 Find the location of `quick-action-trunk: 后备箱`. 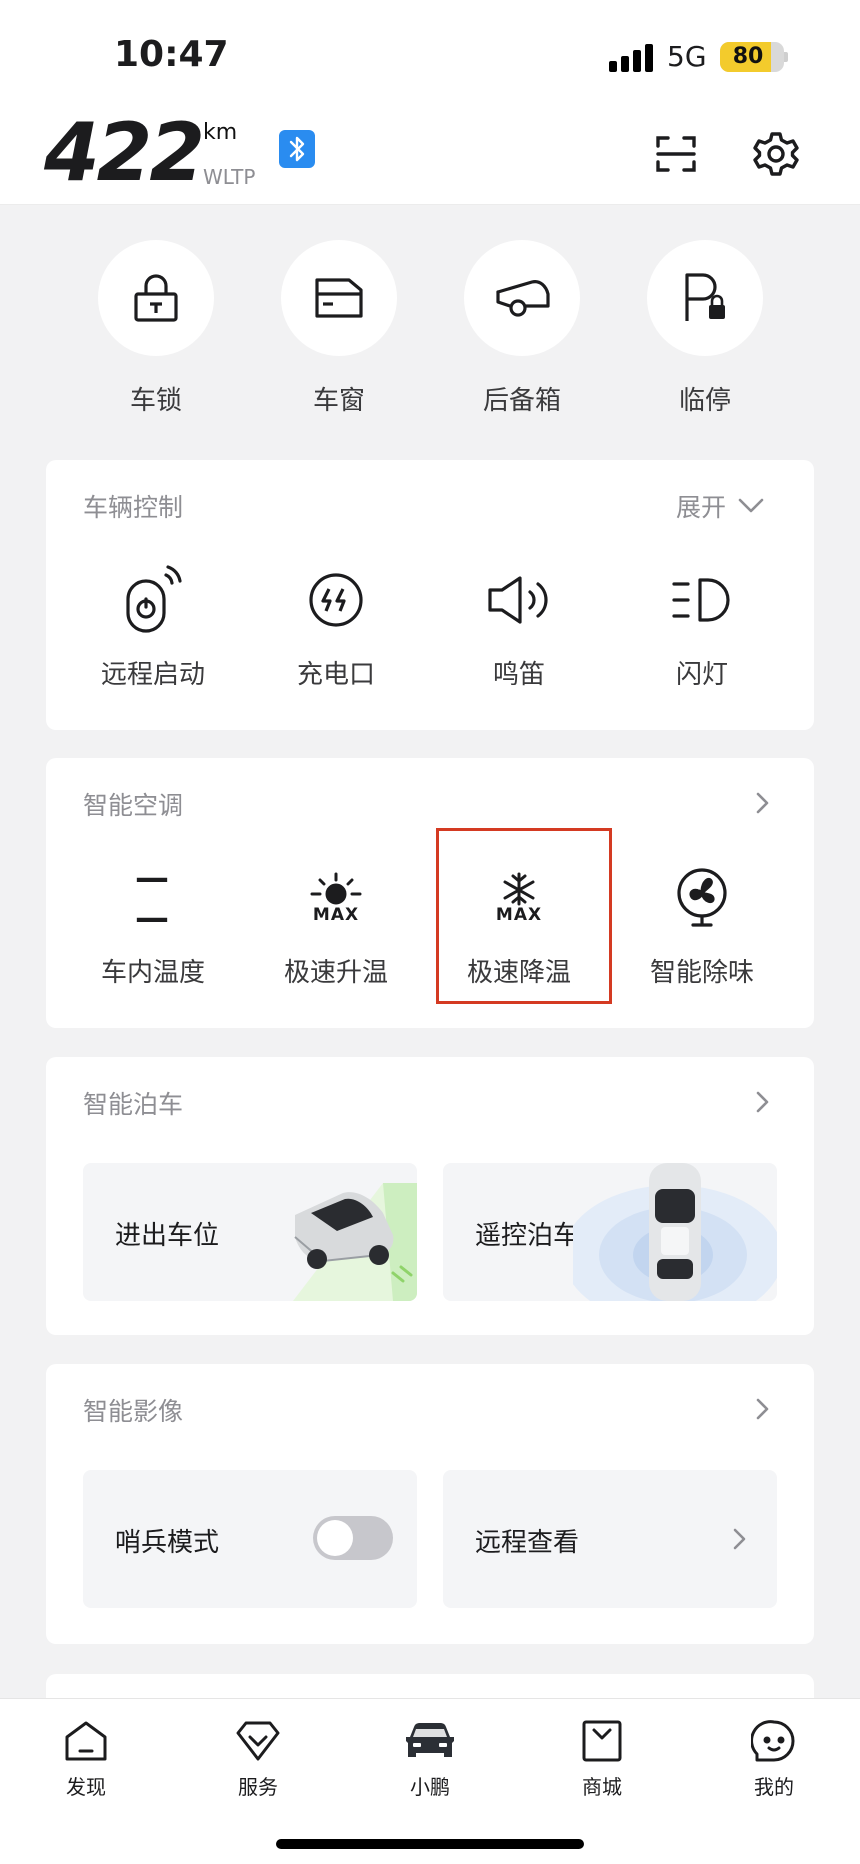

quick-action-trunk: 后备箱 is located at coordinates (522, 328).